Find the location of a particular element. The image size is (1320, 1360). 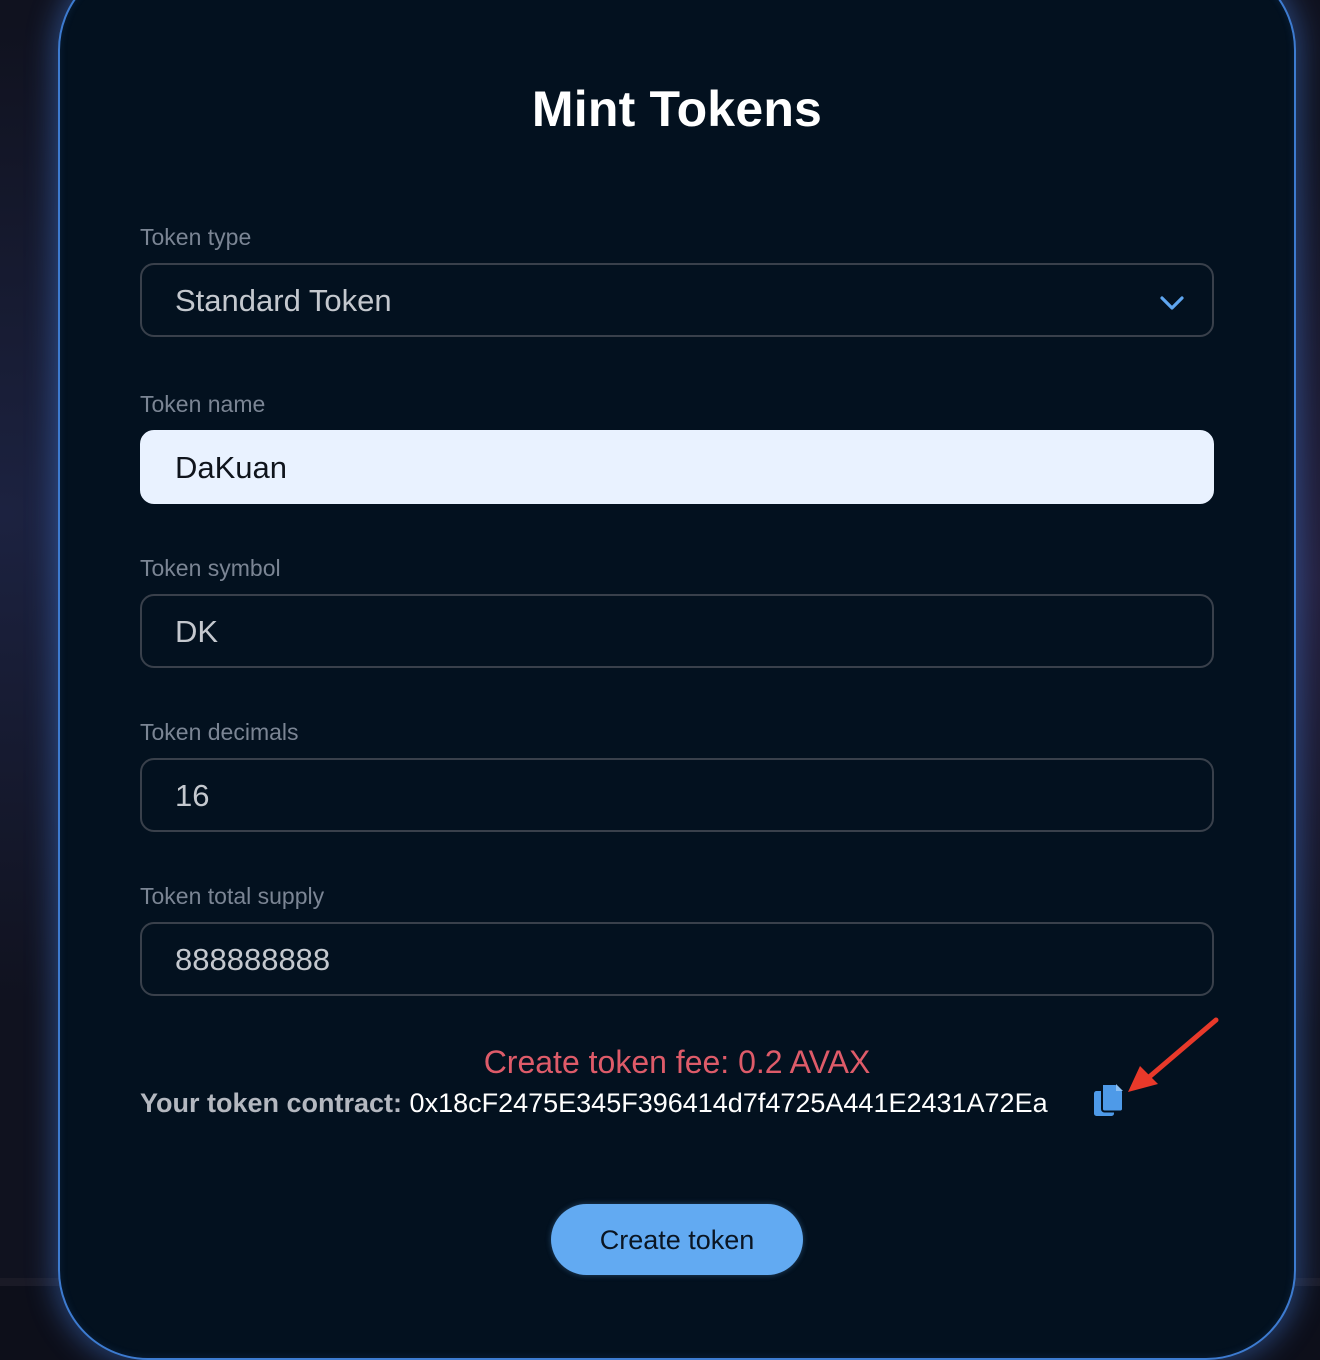

token-type-value: Standard Token is located at coordinates (283, 300).